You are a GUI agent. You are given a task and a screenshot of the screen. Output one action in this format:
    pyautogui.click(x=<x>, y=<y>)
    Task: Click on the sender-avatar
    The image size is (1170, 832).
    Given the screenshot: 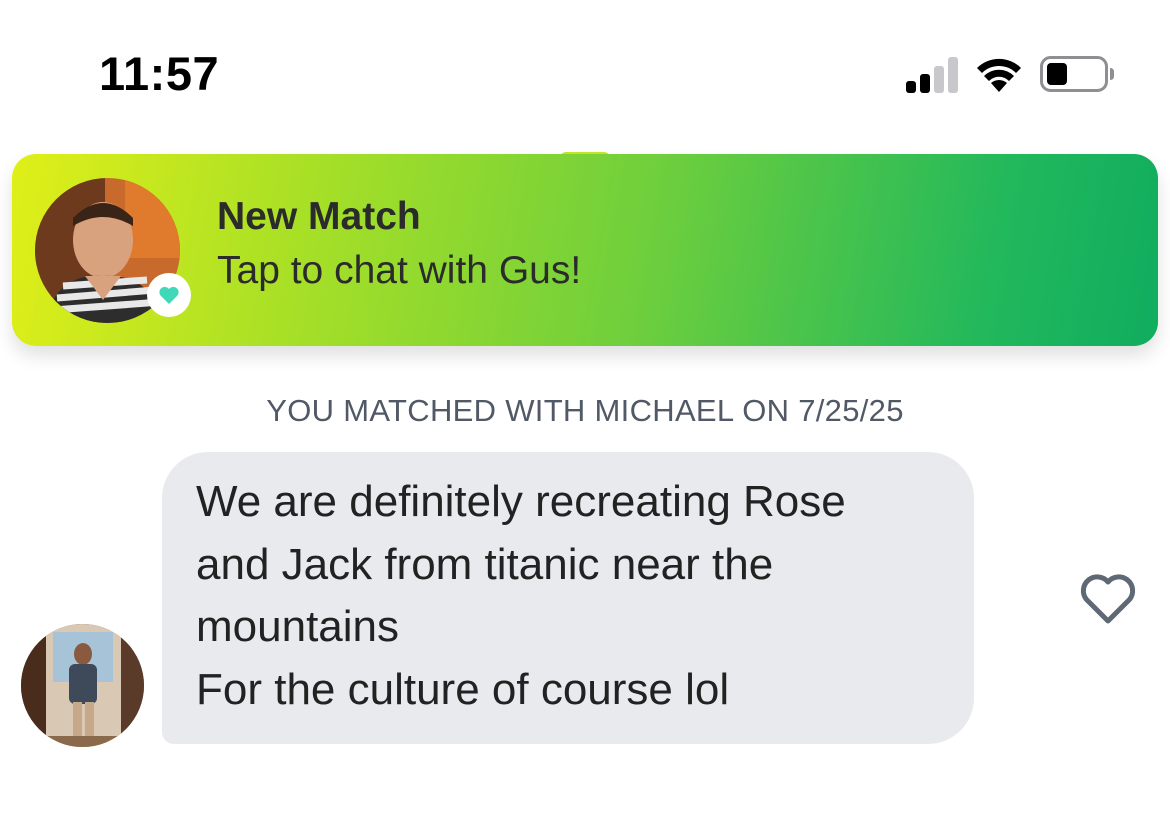 What is the action you would take?
    pyautogui.click(x=82, y=685)
    